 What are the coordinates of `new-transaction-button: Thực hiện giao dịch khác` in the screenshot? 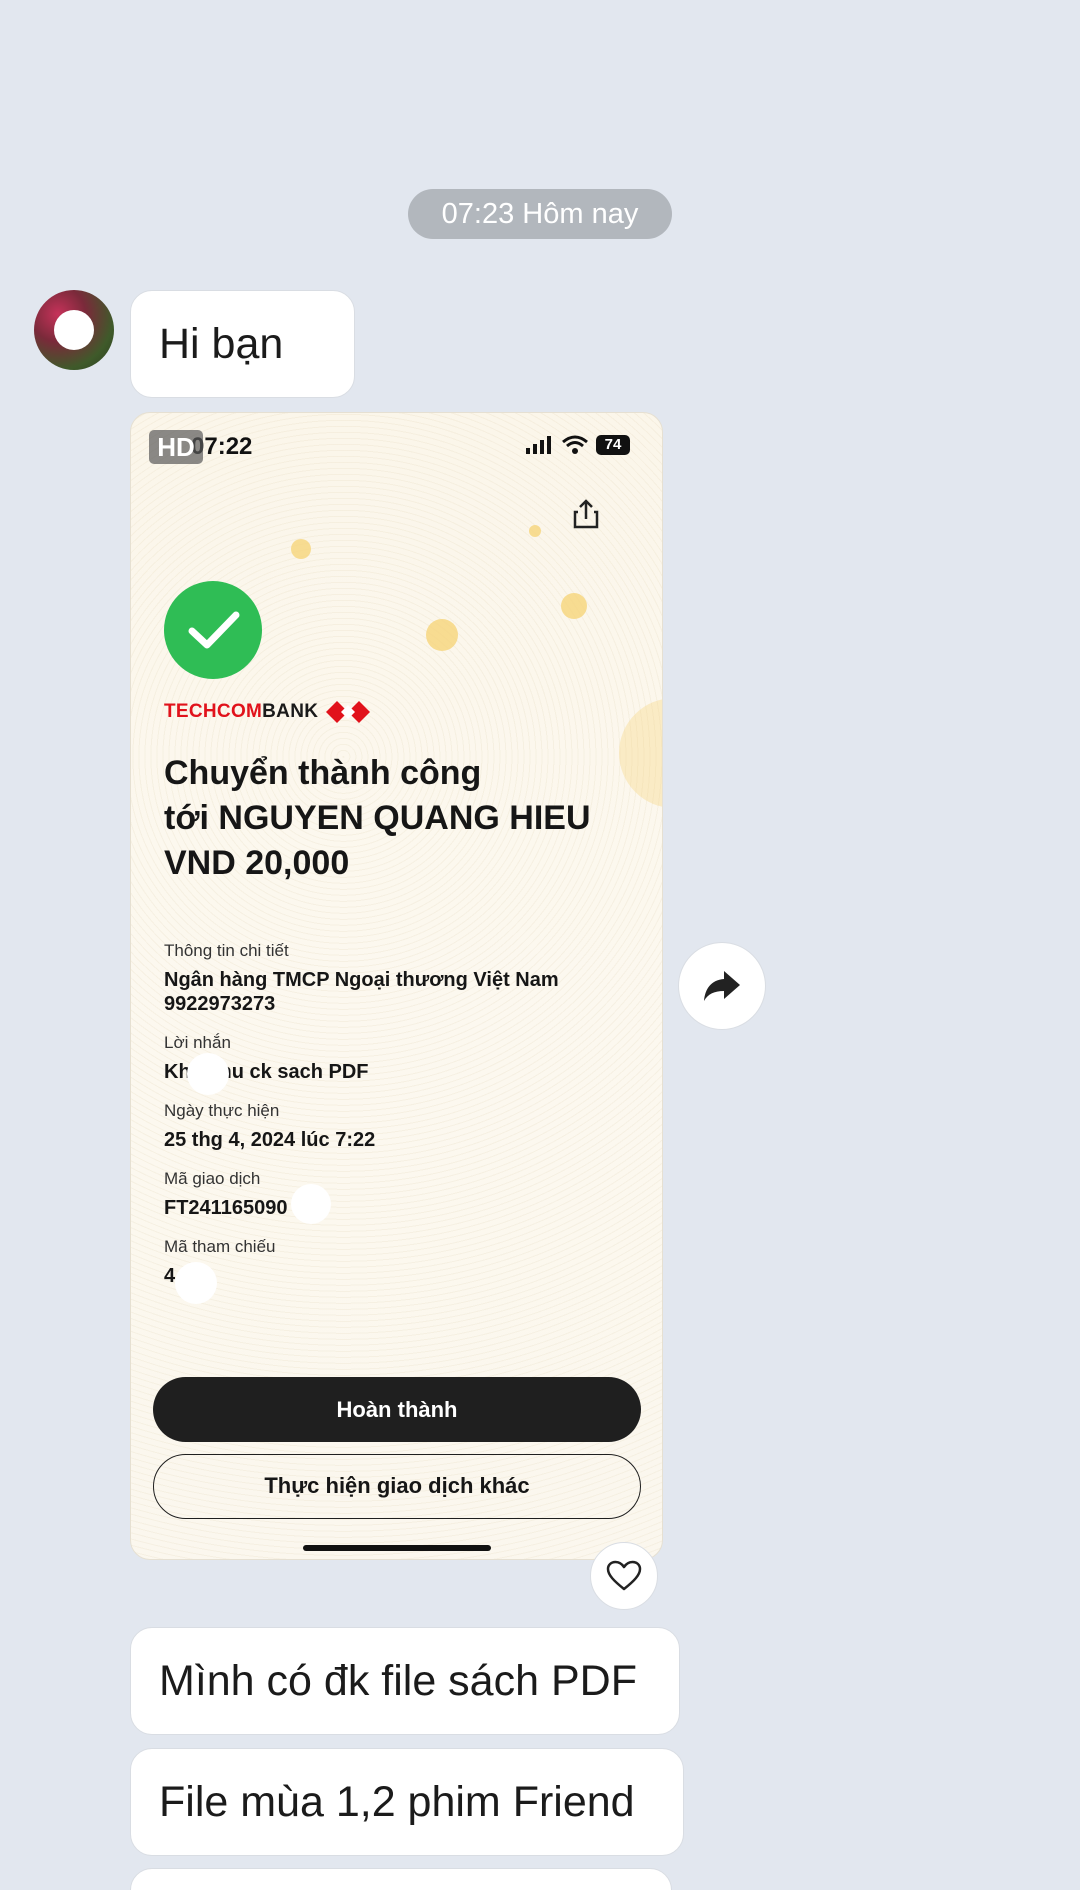 It's located at (397, 1486).